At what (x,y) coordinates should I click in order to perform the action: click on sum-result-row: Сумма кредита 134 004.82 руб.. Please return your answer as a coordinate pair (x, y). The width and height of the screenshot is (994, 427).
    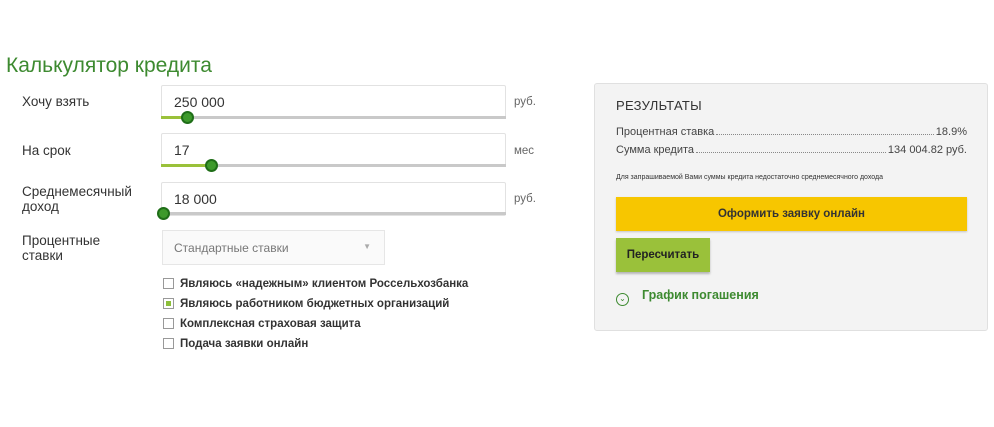
    Looking at the image, I should click on (791, 150).